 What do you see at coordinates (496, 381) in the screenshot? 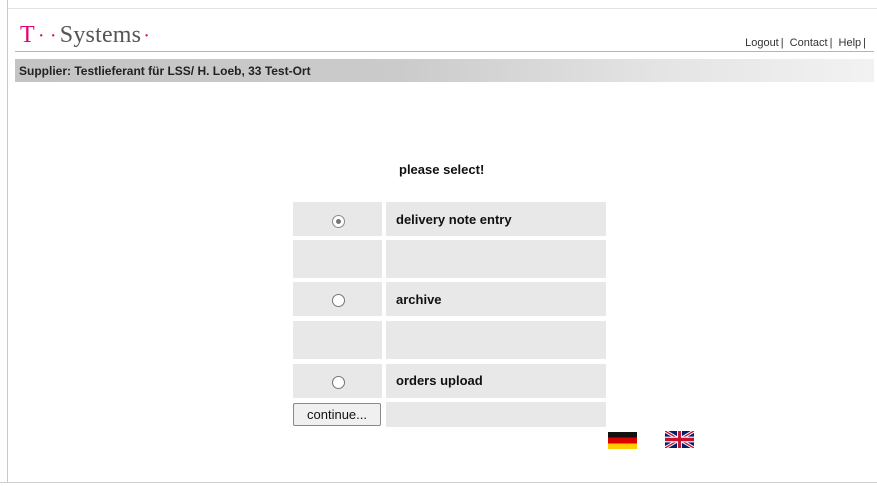
I see `option-cell: orders upload` at bounding box center [496, 381].